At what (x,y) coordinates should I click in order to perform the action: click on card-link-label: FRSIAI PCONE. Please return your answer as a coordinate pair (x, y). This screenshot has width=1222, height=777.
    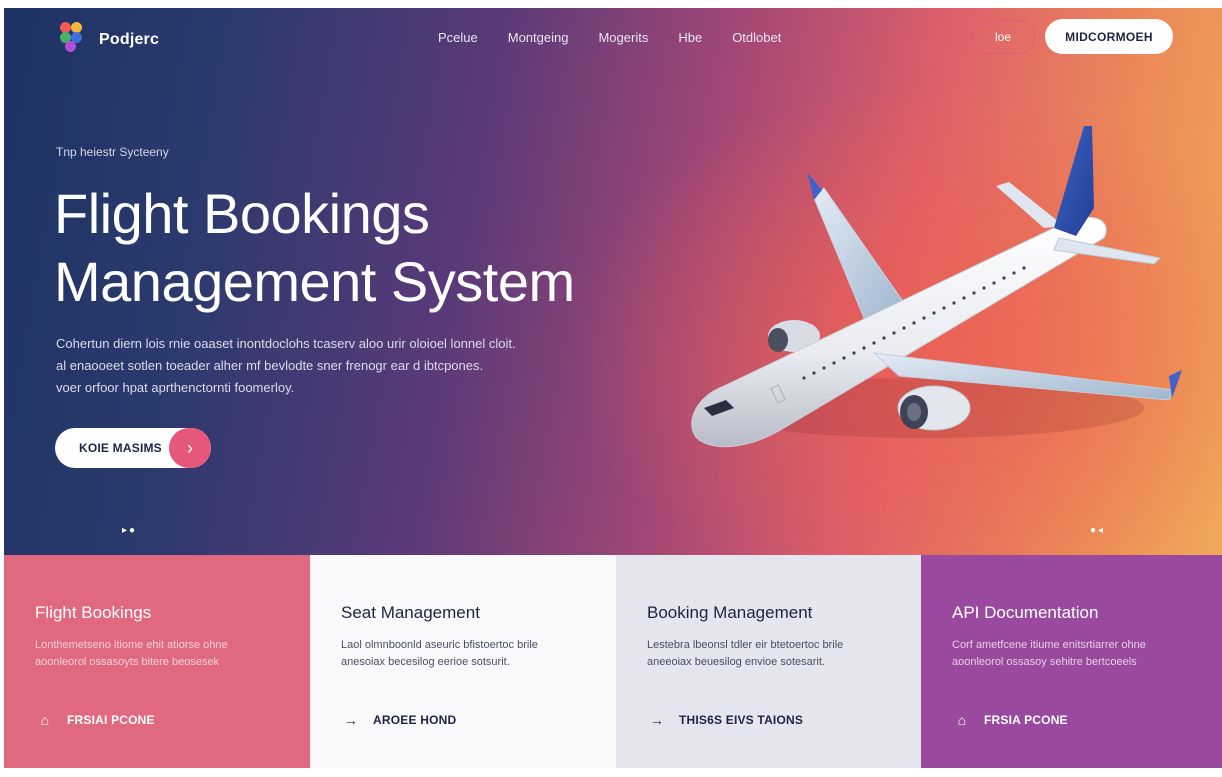
    Looking at the image, I should click on (111, 720).